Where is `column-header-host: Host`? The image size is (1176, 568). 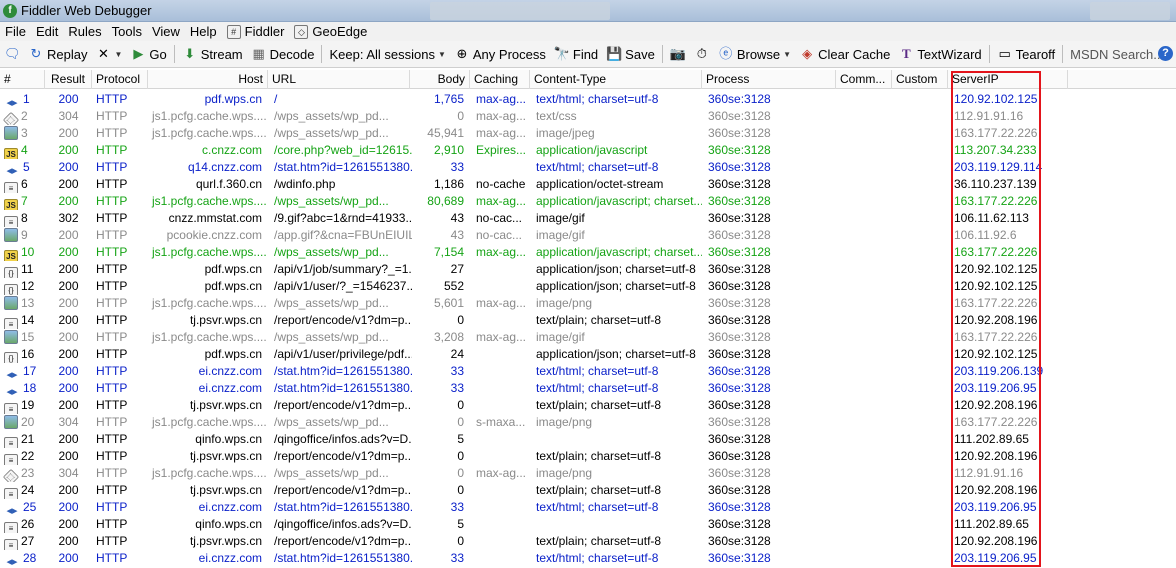
column-header-host: Host is located at coordinates (208, 79).